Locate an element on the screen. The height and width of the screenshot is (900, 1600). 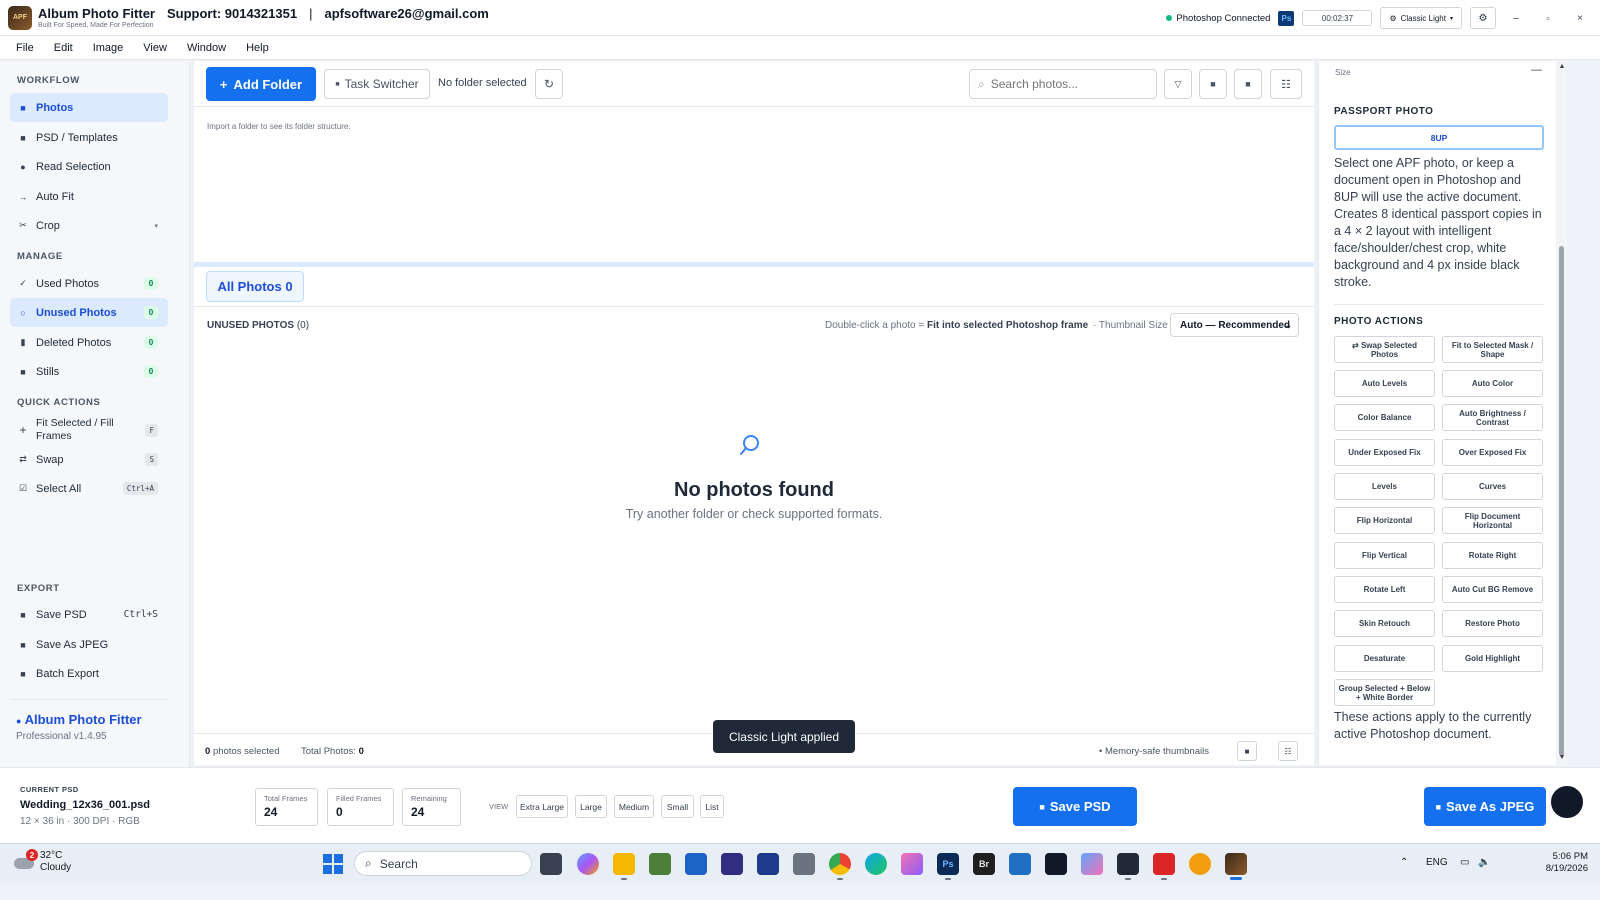
menu-help: Help is located at coordinates (257, 48).